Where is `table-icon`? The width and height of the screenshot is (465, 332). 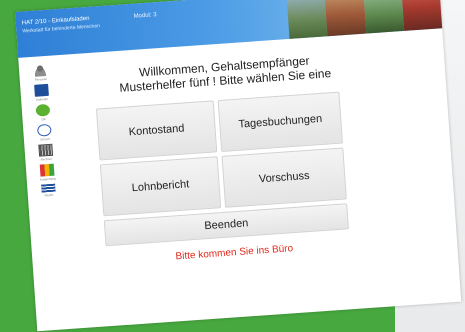
table-icon is located at coordinates (48, 188).